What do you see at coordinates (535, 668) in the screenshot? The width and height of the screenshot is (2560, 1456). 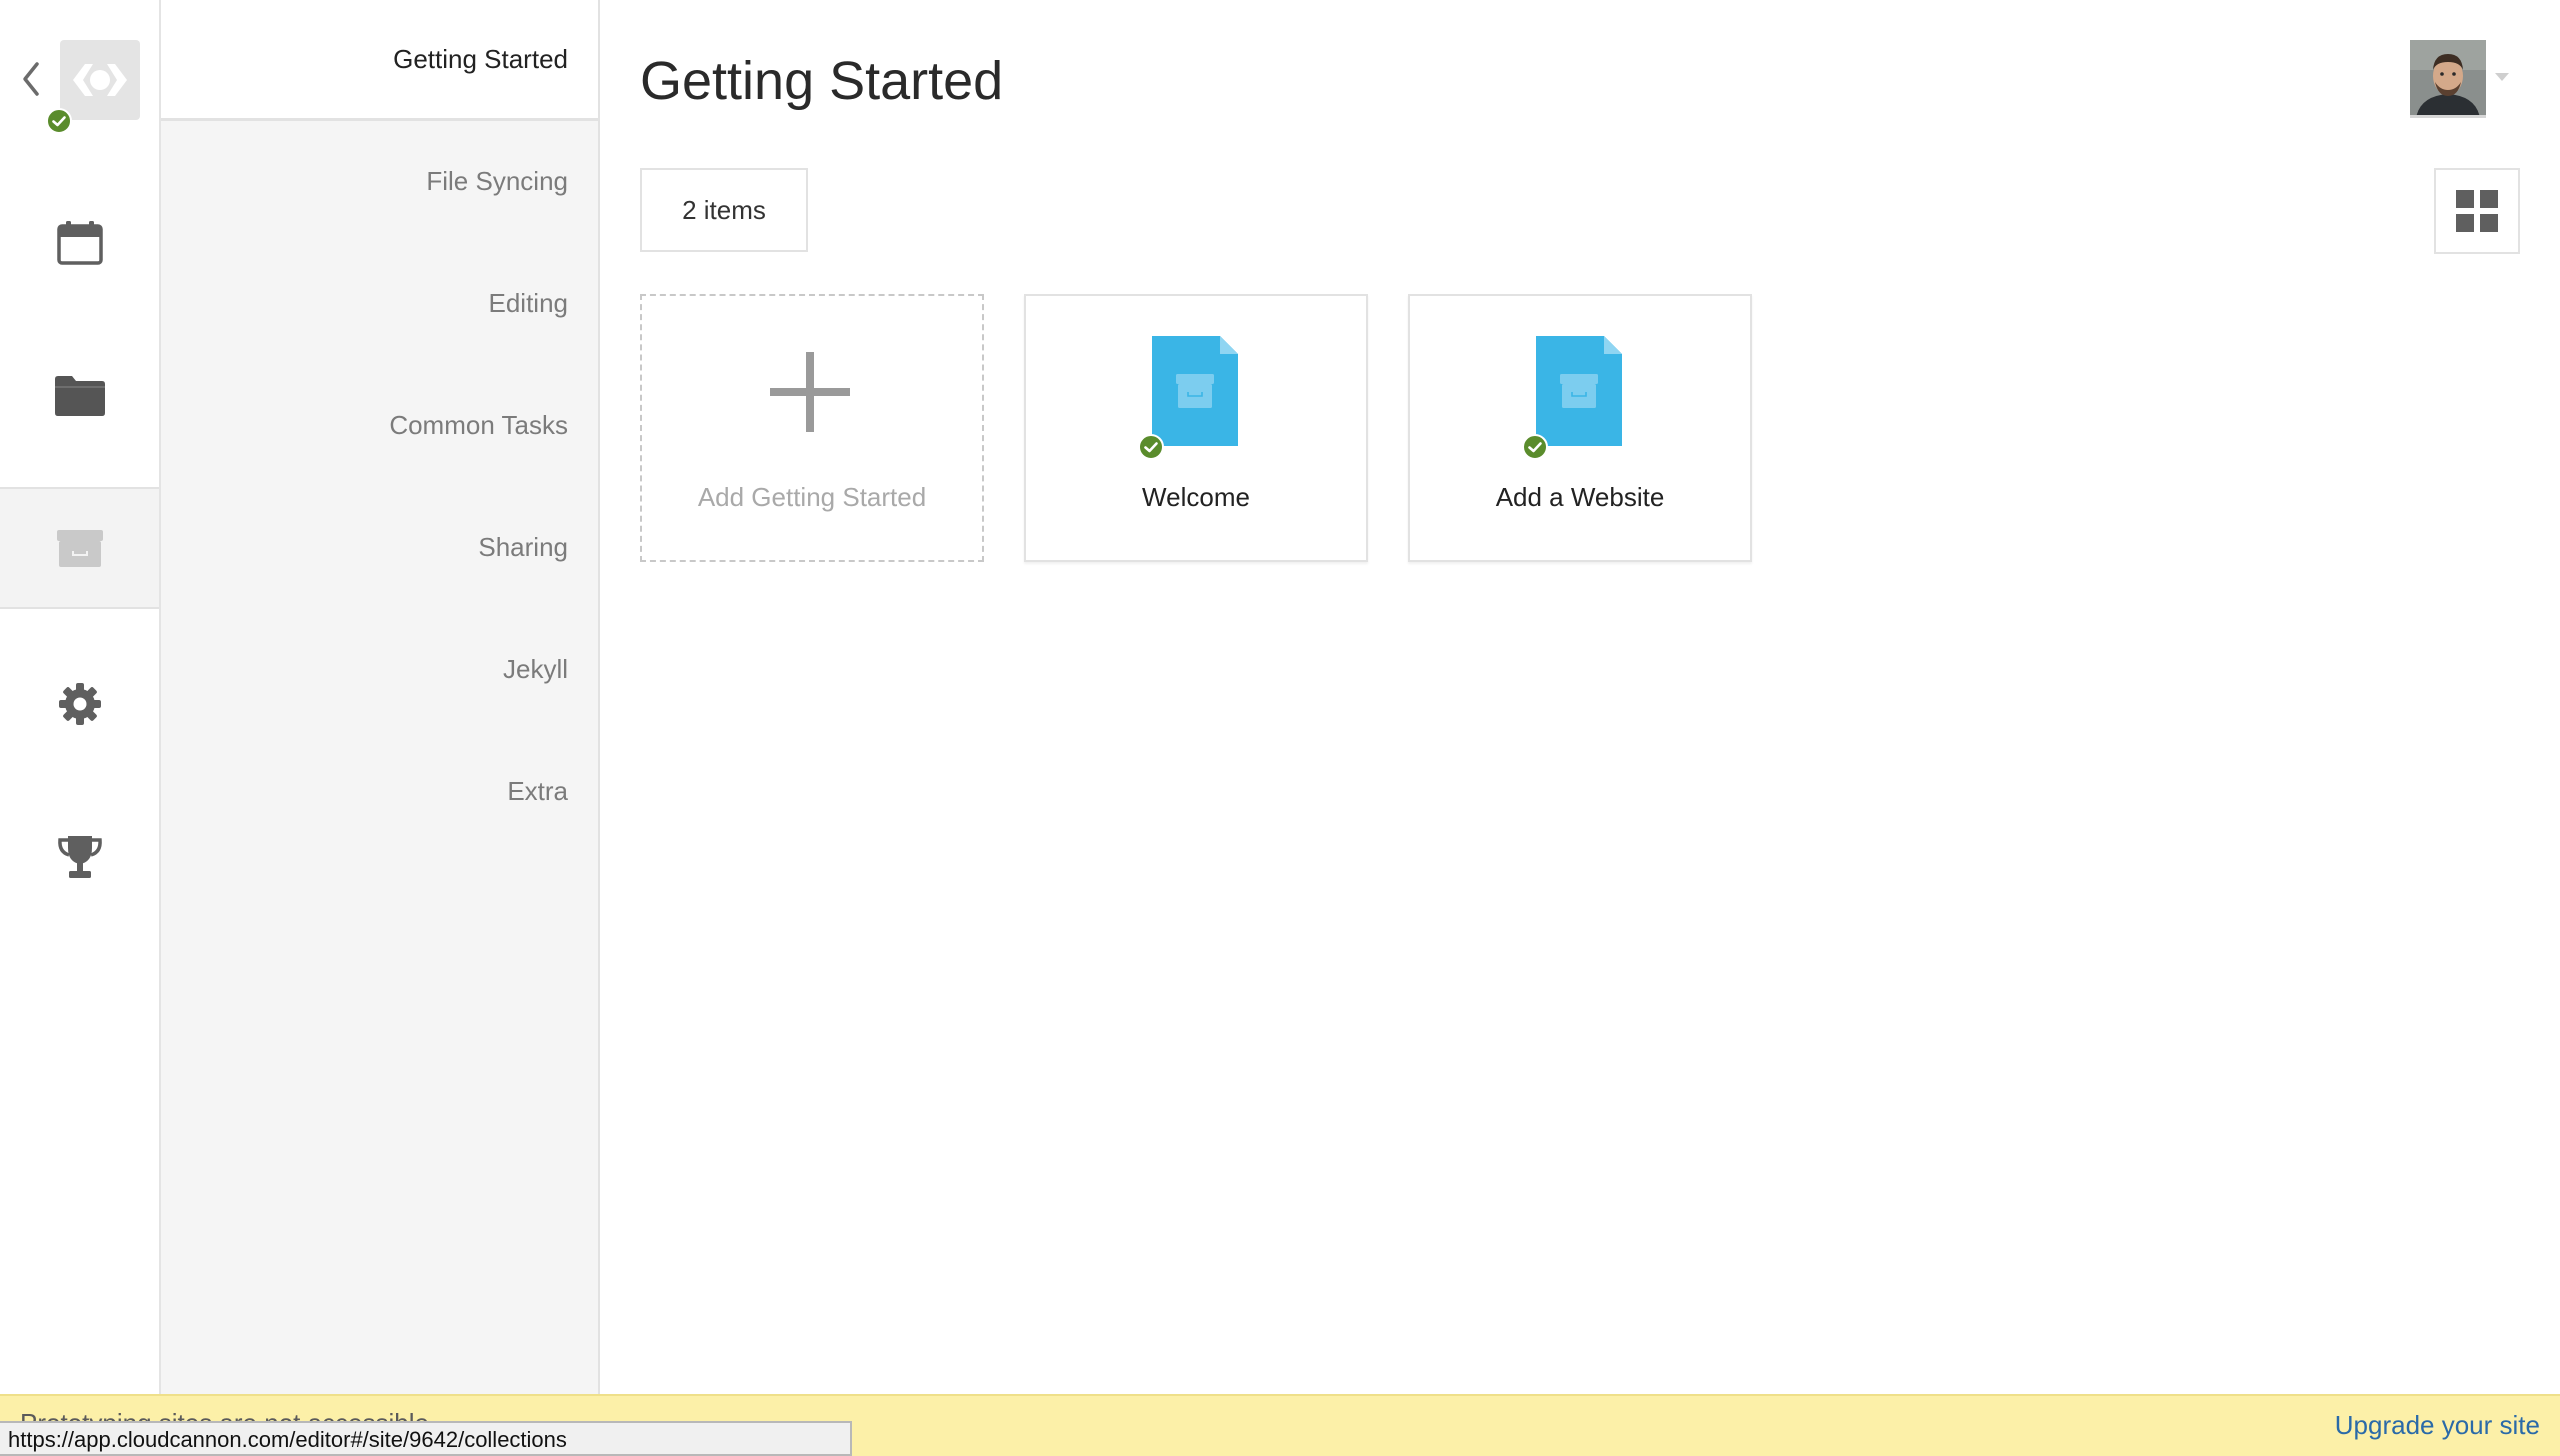 I see `nav-item-label: Jekyll` at bounding box center [535, 668].